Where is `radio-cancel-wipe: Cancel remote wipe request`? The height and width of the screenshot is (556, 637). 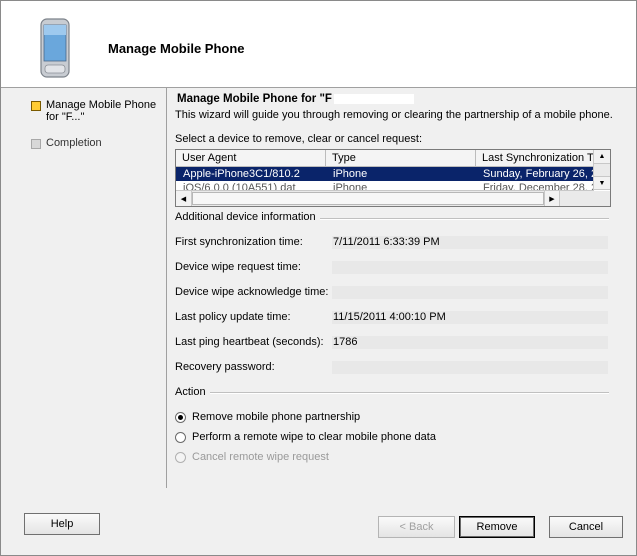
radio-cancel-wipe: Cancel remote wipe request is located at coordinates (252, 457).